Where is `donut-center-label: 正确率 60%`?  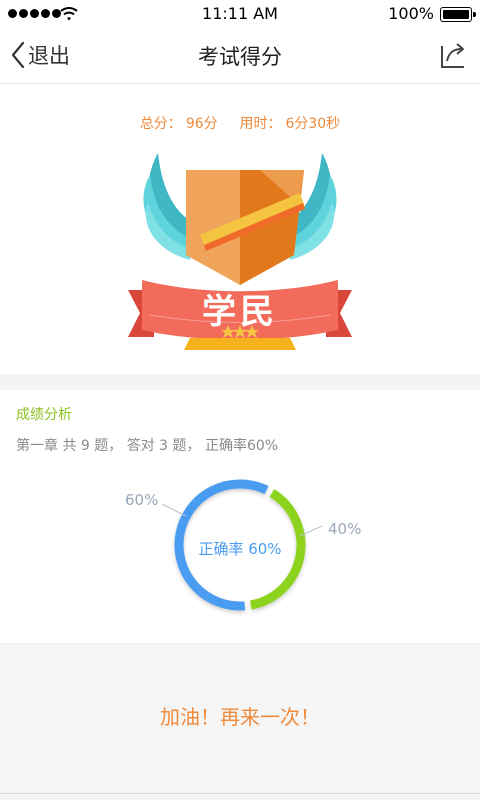
donut-center-label: 正确率 60% is located at coordinates (240, 549).